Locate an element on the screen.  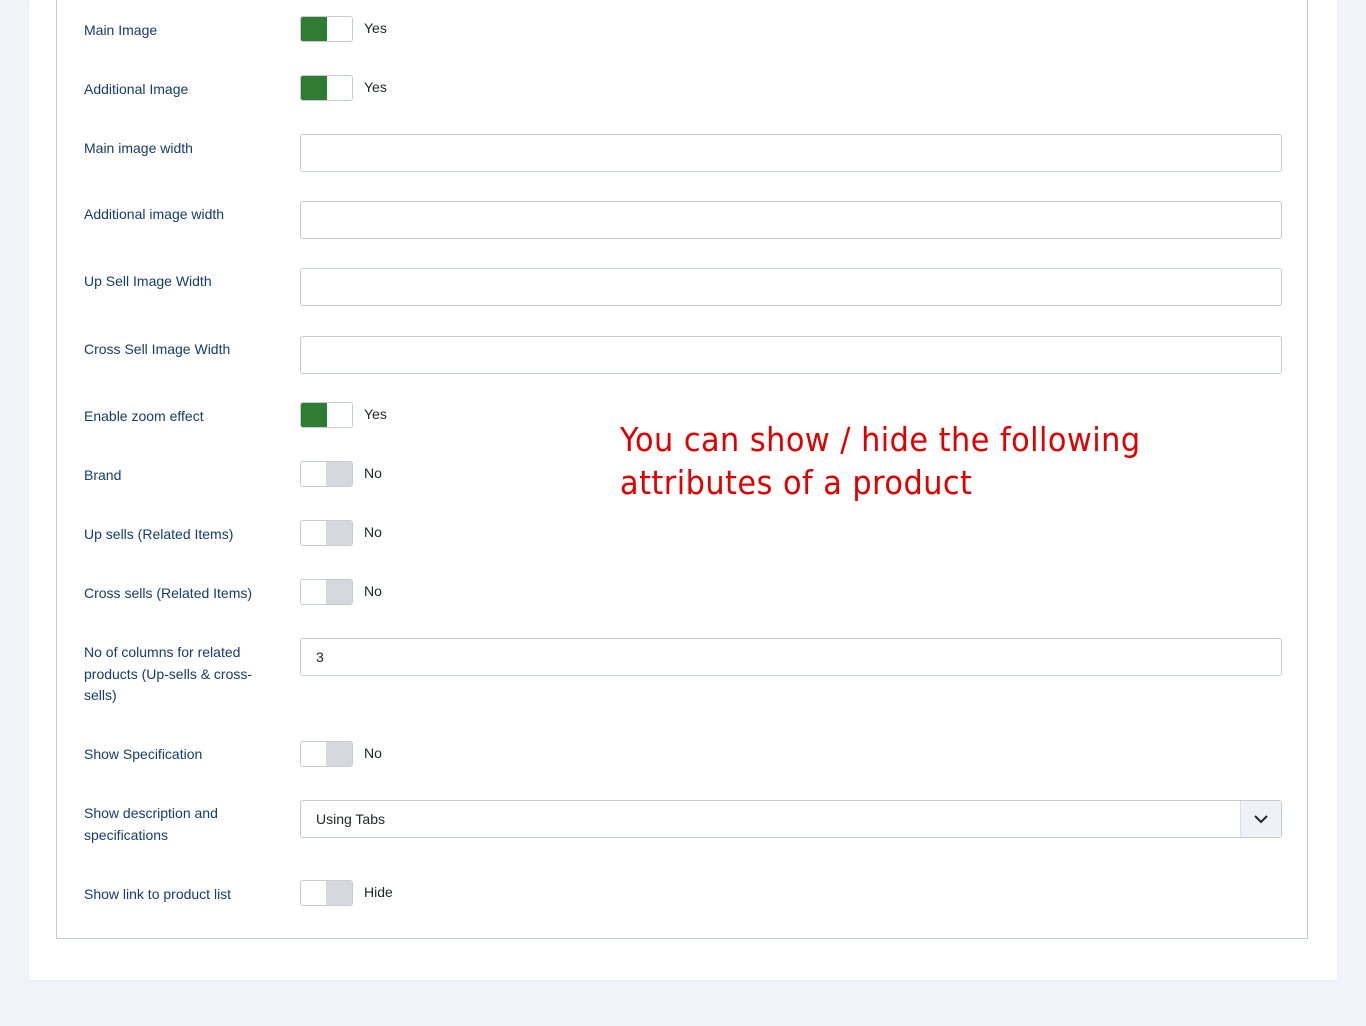
show-specification-toggle is located at coordinates (326, 754).